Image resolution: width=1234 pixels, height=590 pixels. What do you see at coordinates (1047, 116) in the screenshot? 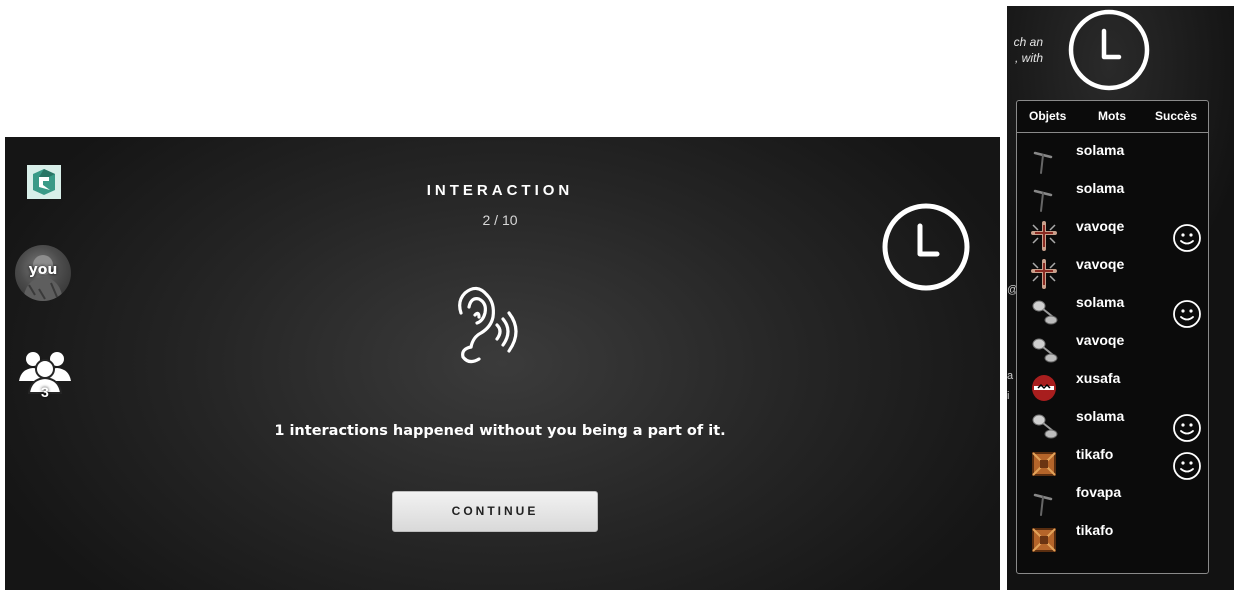
I see `tab-objets: Objets` at bounding box center [1047, 116].